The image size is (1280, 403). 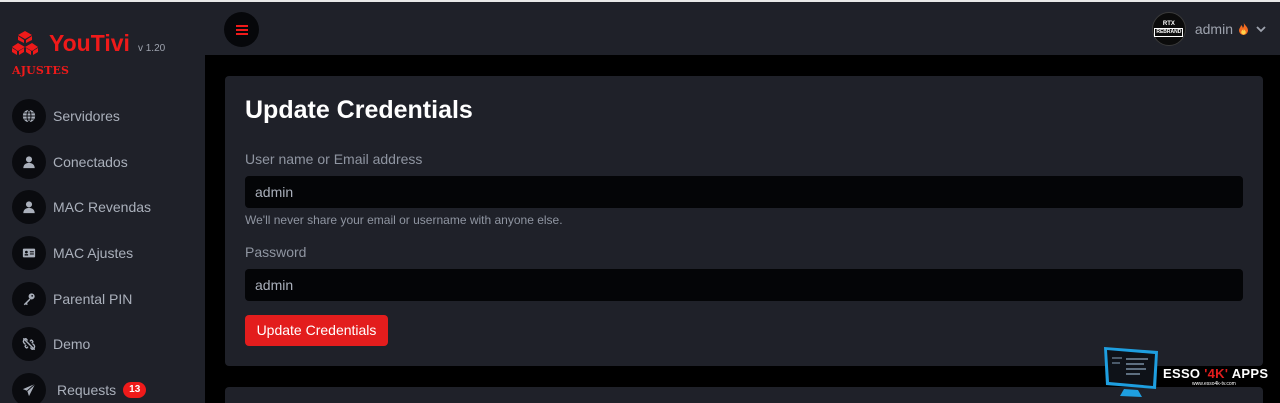 I want to click on hamburger-icon, so click(x=241, y=29).